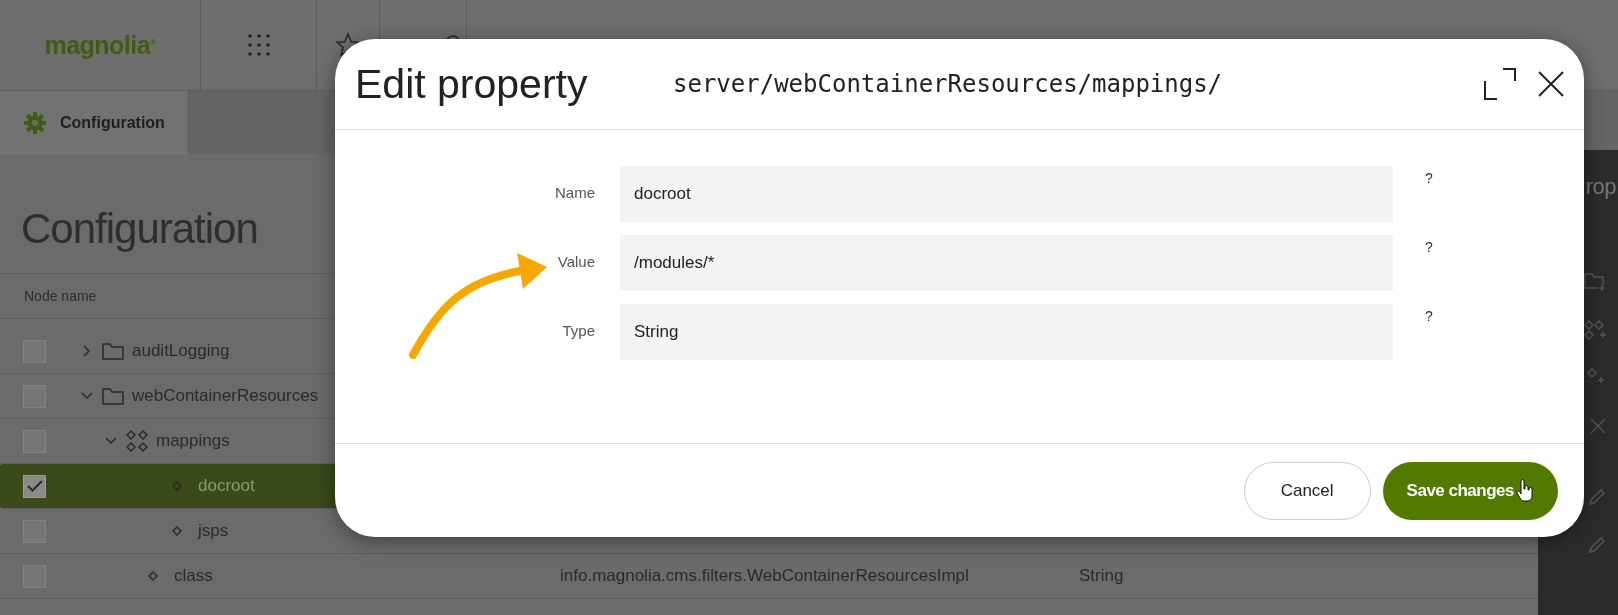 This screenshot has width=1618, height=615. What do you see at coordinates (1595, 282) in the screenshot?
I see `add-folder-icon` at bounding box center [1595, 282].